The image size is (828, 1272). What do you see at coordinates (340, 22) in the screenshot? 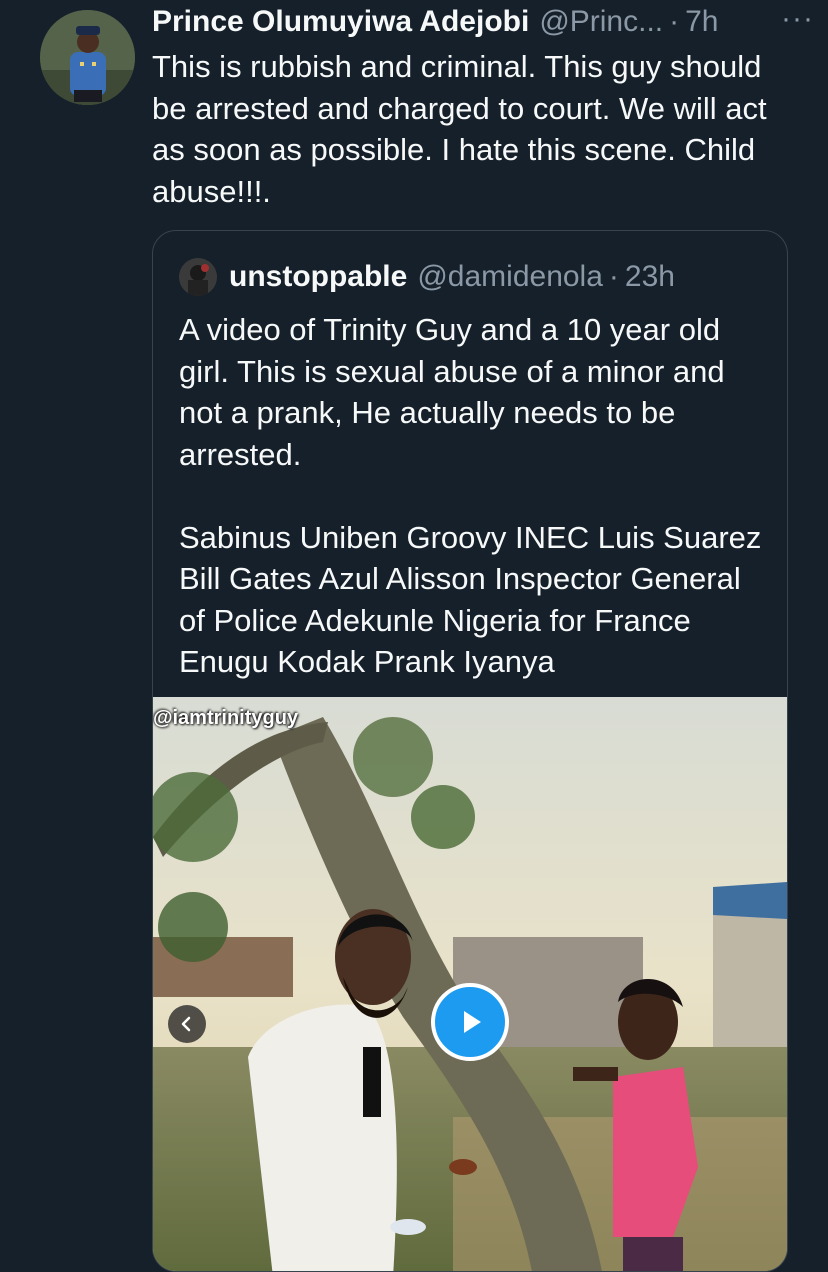
I see `author-name: Prince Olumuyiwa Adejobi` at bounding box center [340, 22].